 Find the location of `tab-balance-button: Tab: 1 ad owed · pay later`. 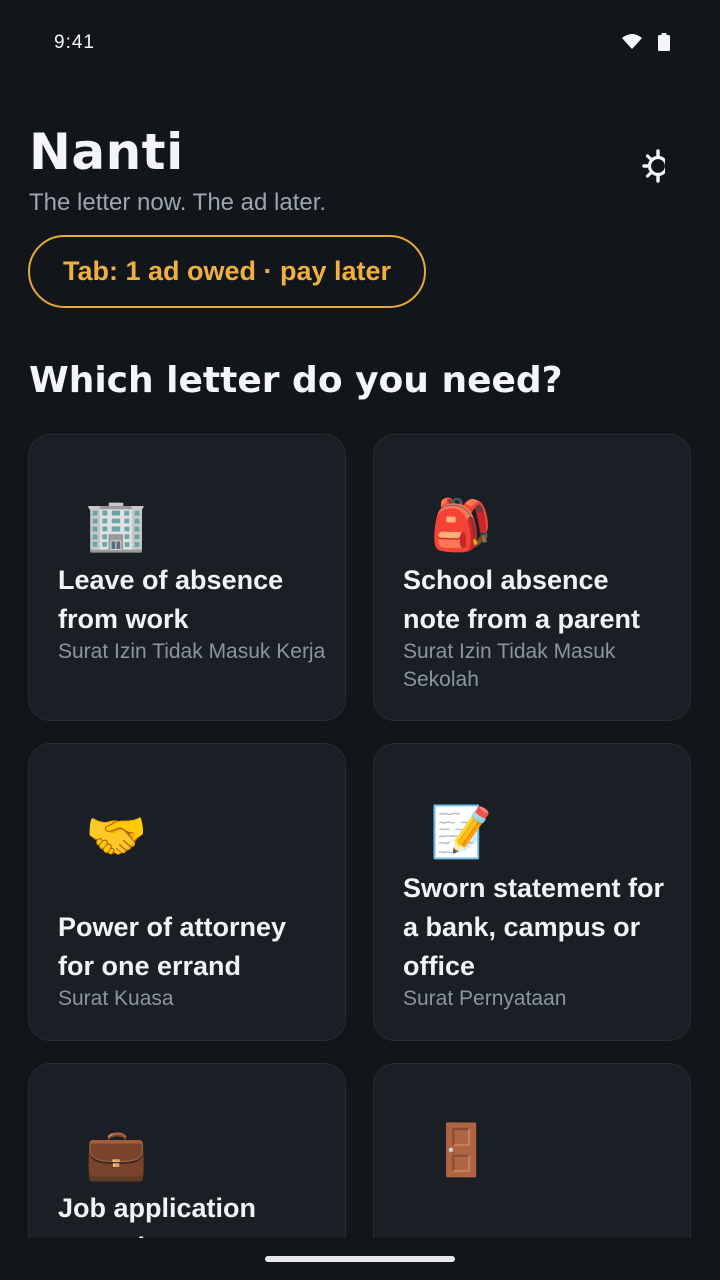

tab-balance-button: Tab: 1 ad owed · pay later is located at coordinates (227, 271).